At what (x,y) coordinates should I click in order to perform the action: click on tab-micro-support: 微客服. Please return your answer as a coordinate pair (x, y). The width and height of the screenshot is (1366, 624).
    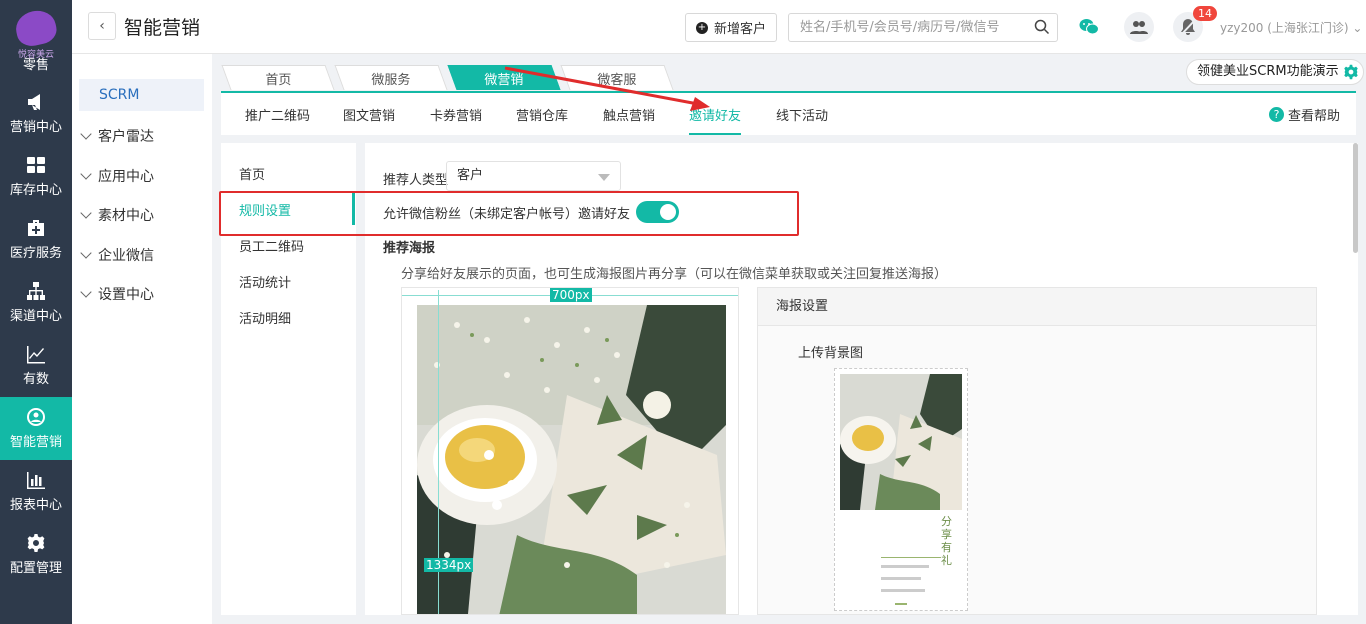
    Looking at the image, I should click on (617, 77).